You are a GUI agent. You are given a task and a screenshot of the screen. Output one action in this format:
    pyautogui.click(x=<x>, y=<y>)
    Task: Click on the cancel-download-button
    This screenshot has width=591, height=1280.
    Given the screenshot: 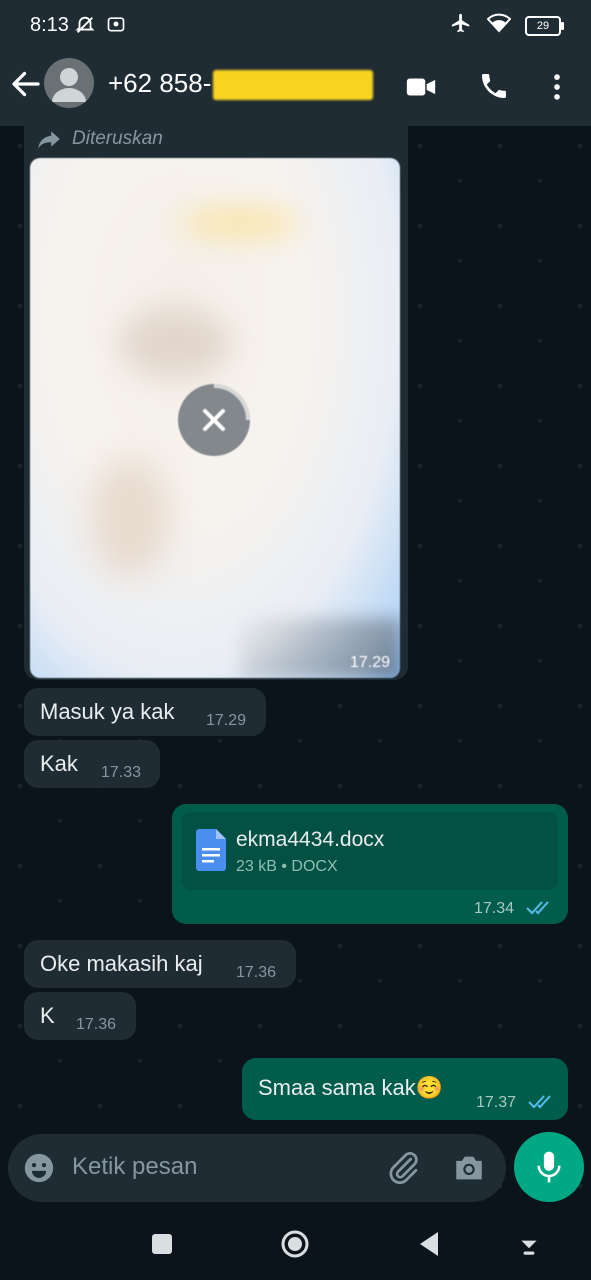 What is the action you would take?
    pyautogui.click(x=214, y=420)
    